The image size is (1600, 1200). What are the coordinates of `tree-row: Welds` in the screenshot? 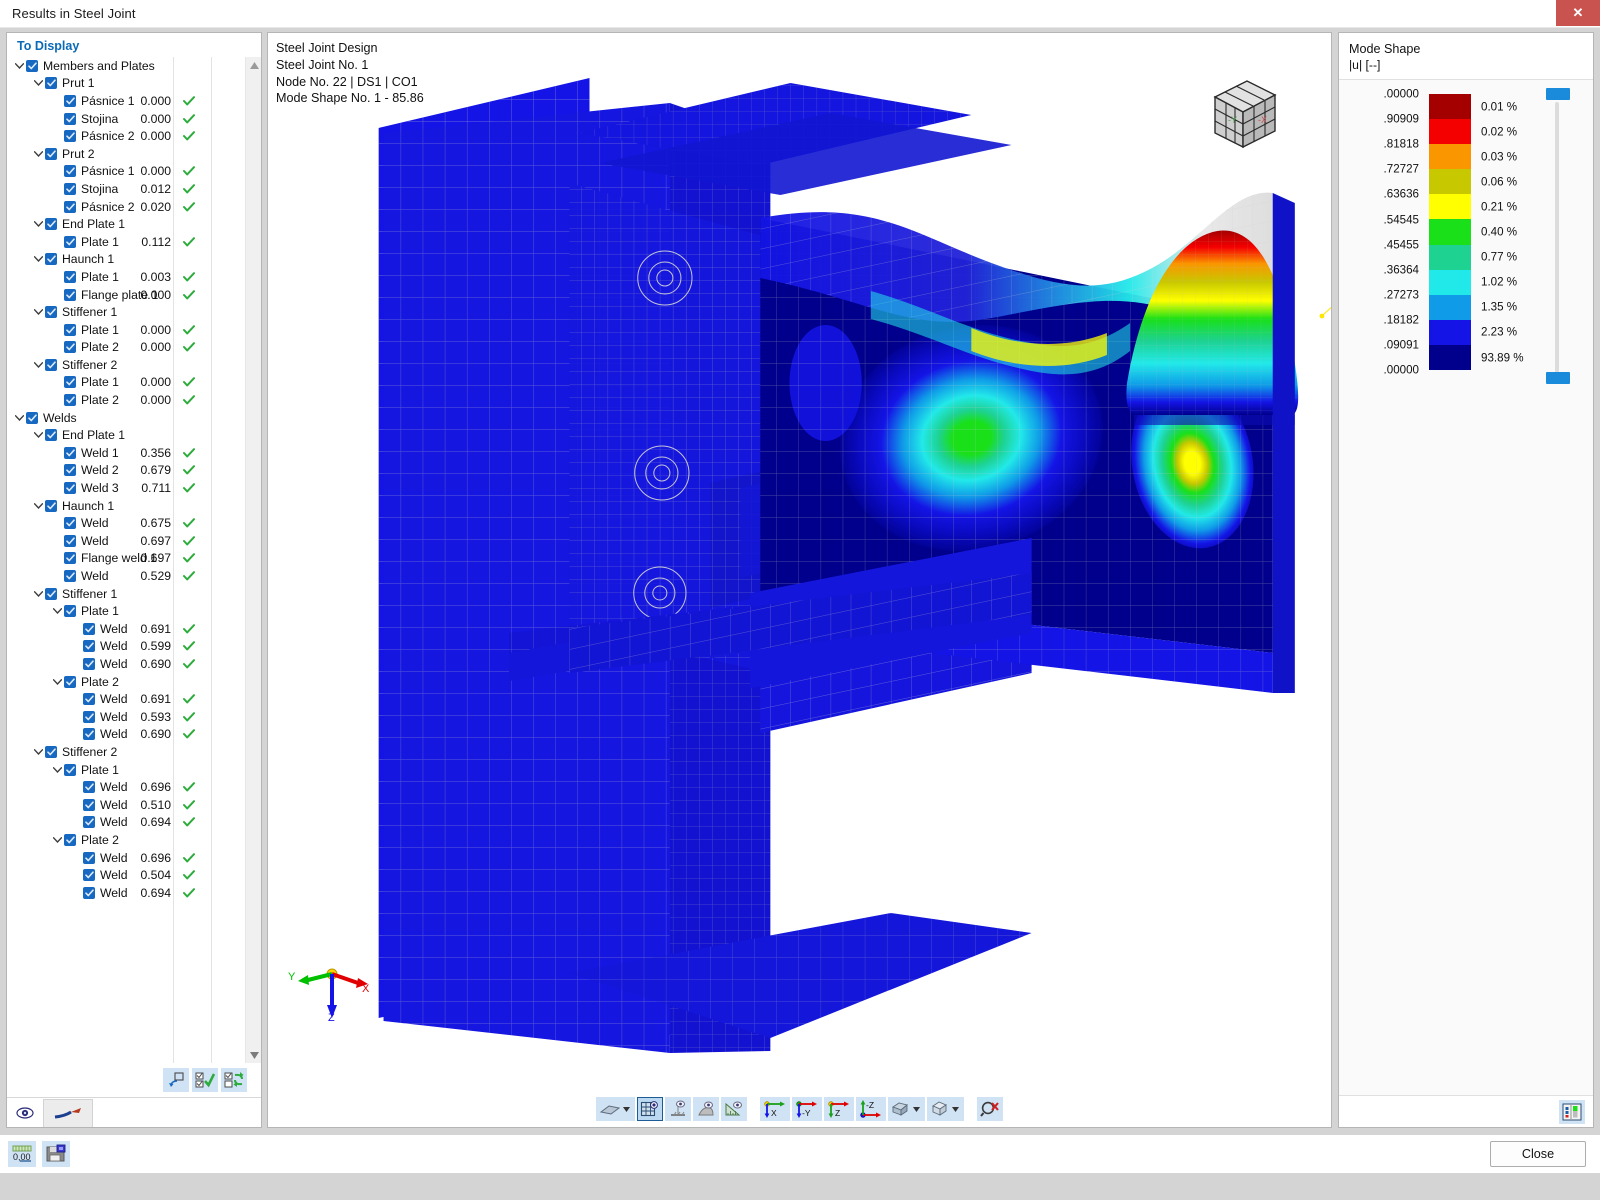 It's located at (126, 418).